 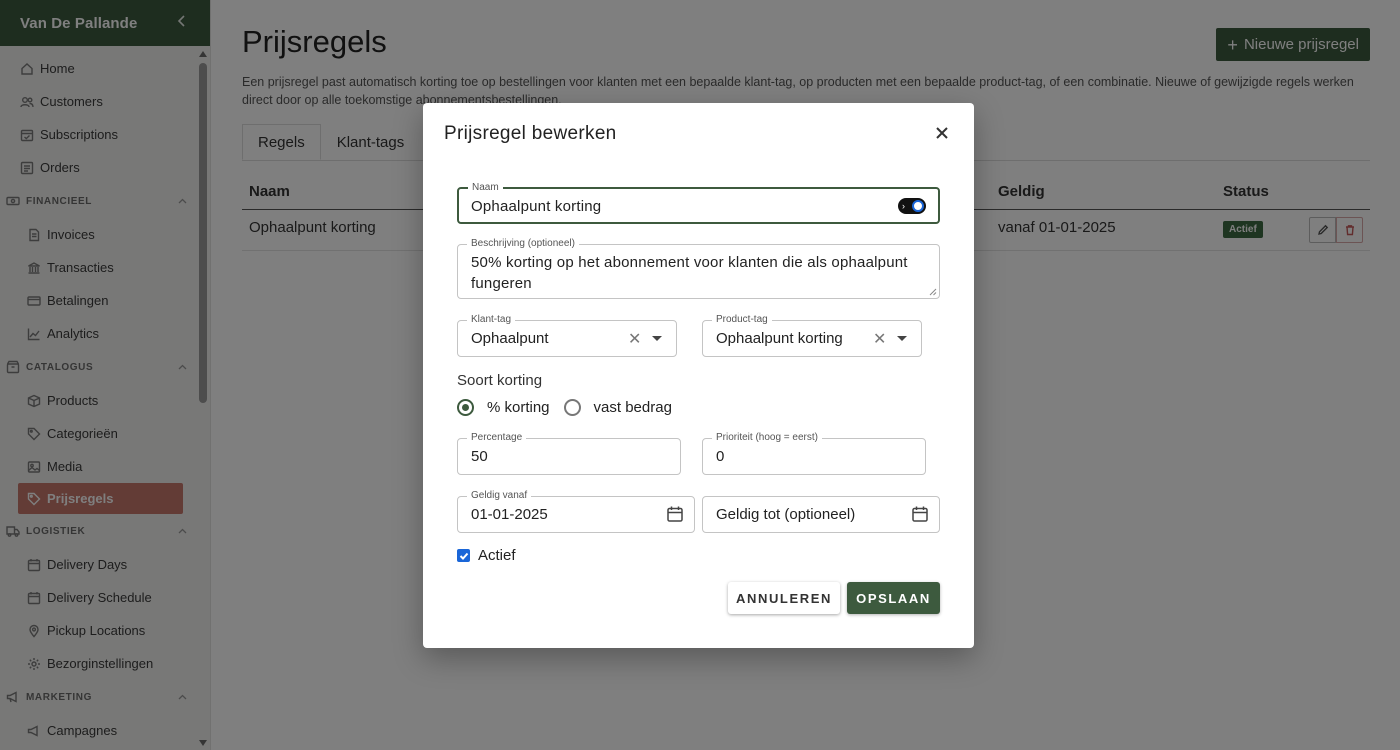 What do you see at coordinates (912, 206) in the screenshot?
I see `password-manager-icon: ›` at bounding box center [912, 206].